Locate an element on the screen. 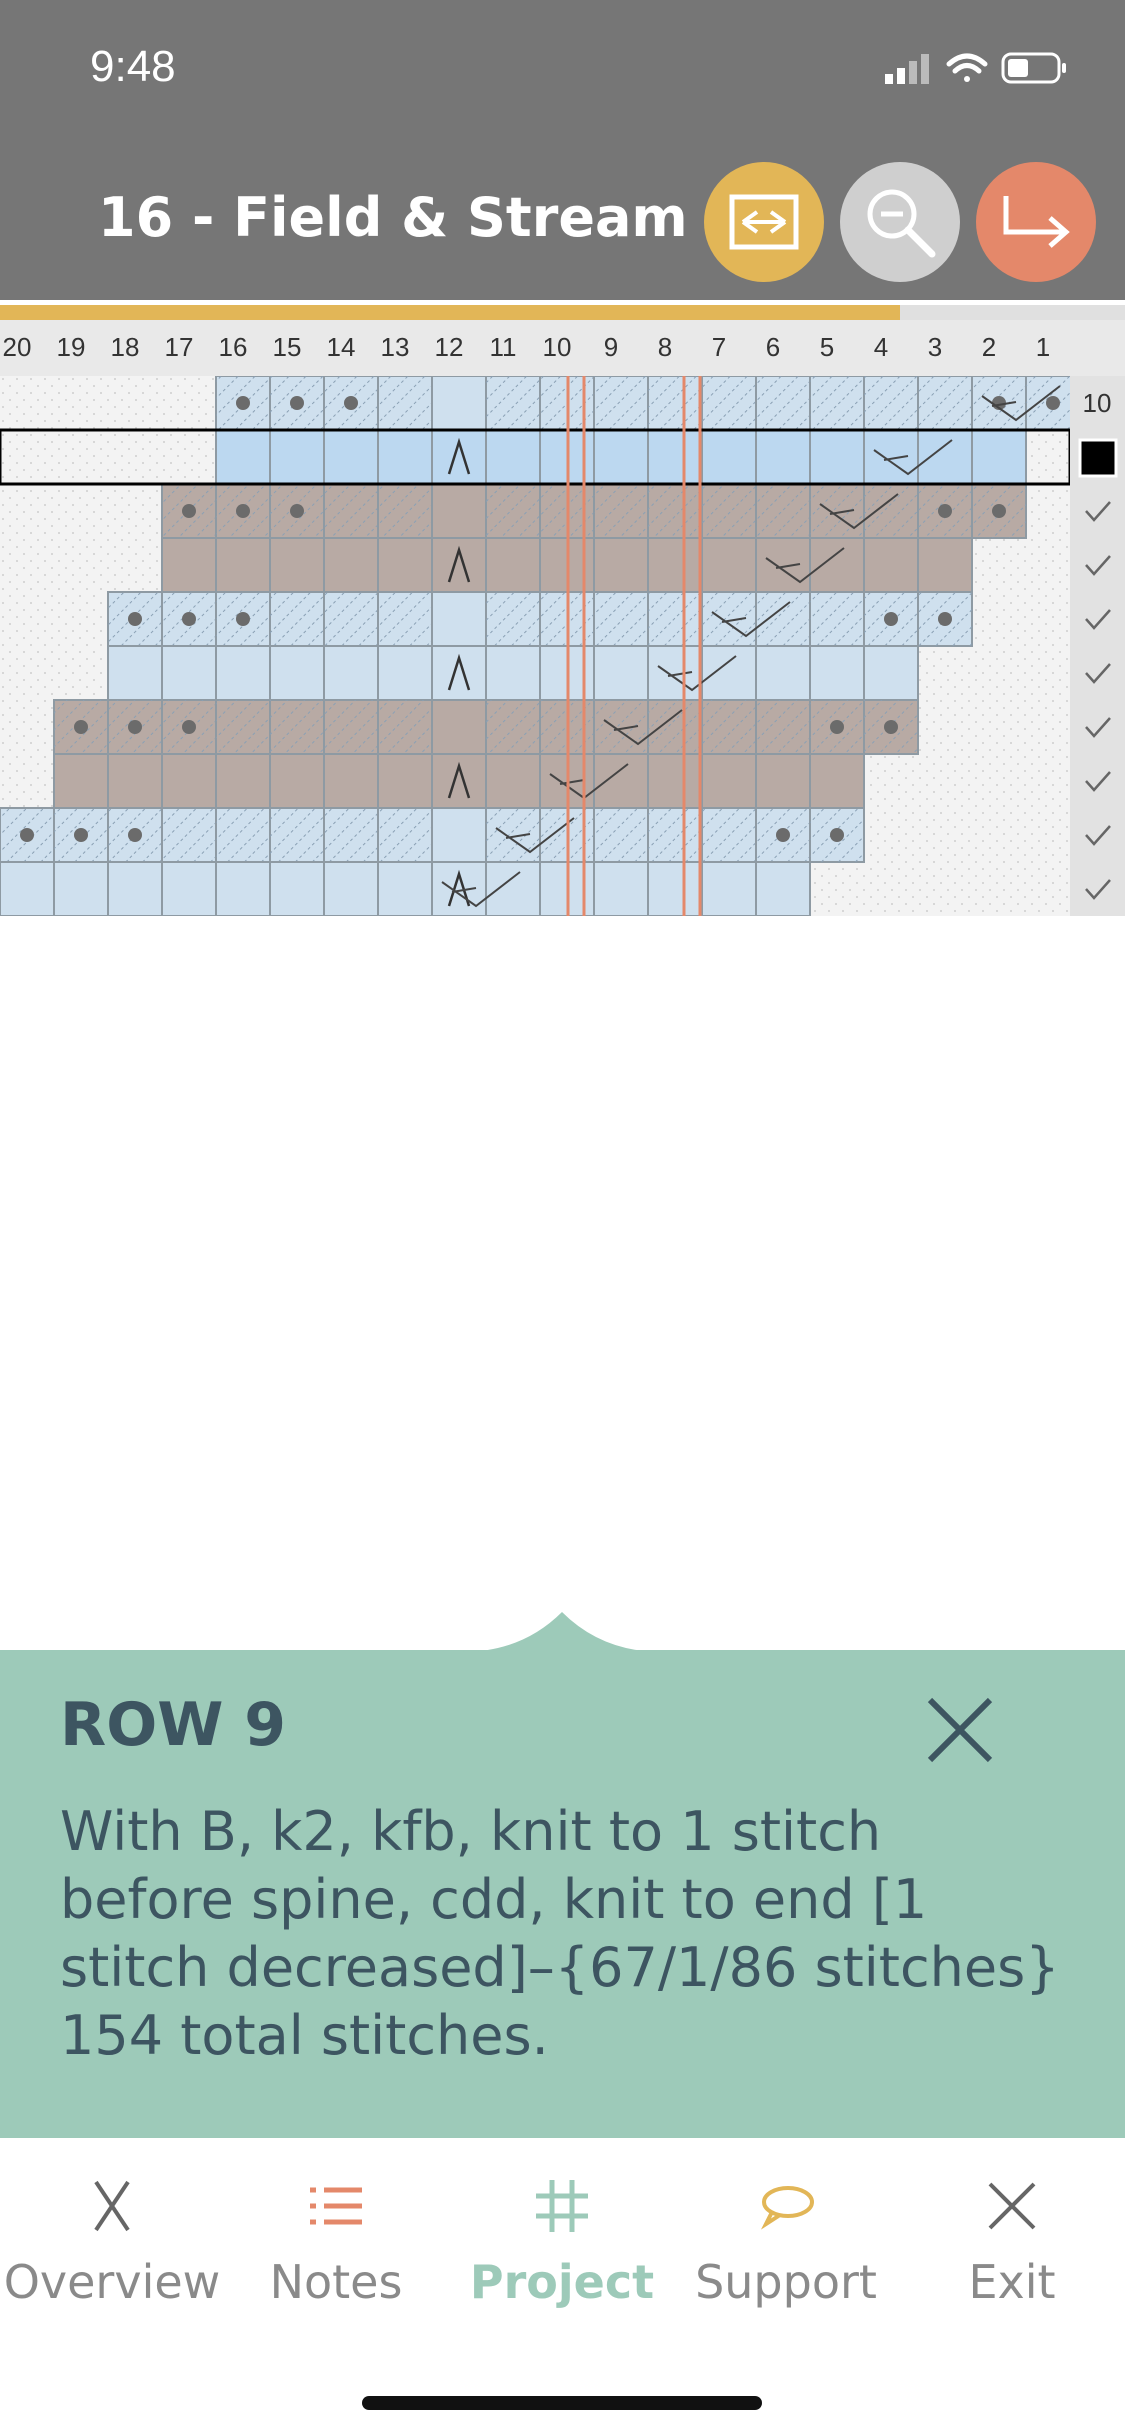 The width and height of the screenshot is (1125, 2436). tab-notes: Notes is located at coordinates (336, 2242).